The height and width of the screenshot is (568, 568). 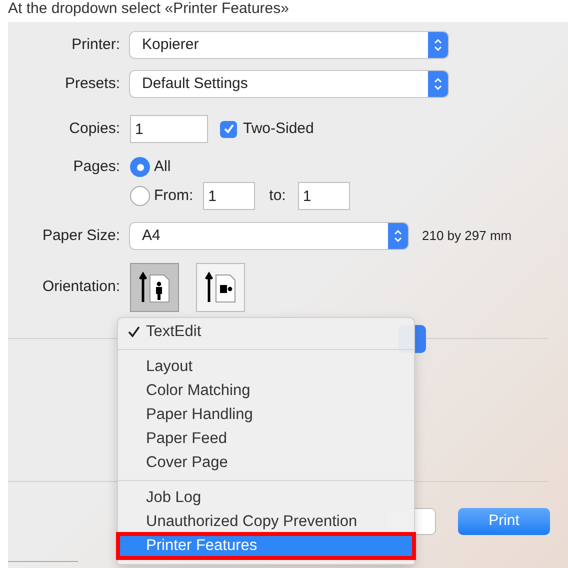 I want to click on portrait-page-icon, so click(x=154, y=287).